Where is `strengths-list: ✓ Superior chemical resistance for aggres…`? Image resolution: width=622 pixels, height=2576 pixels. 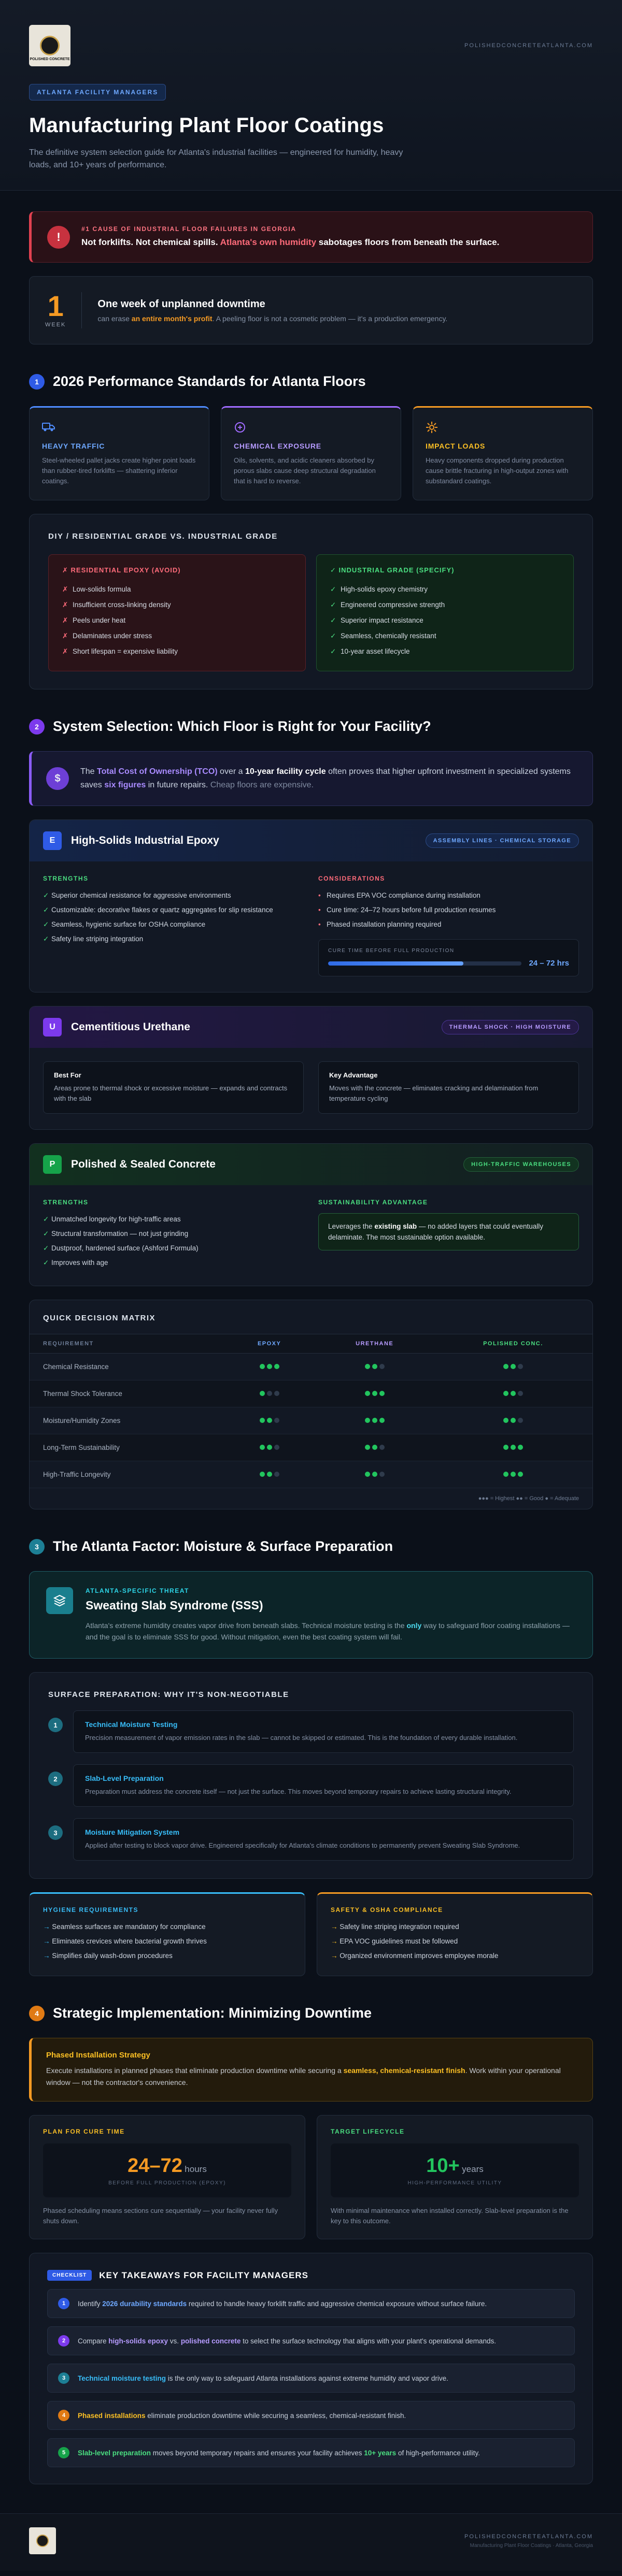
strengths-list: ✓ Superior chemical resistance for aggres… is located at coordinates (173, 917).